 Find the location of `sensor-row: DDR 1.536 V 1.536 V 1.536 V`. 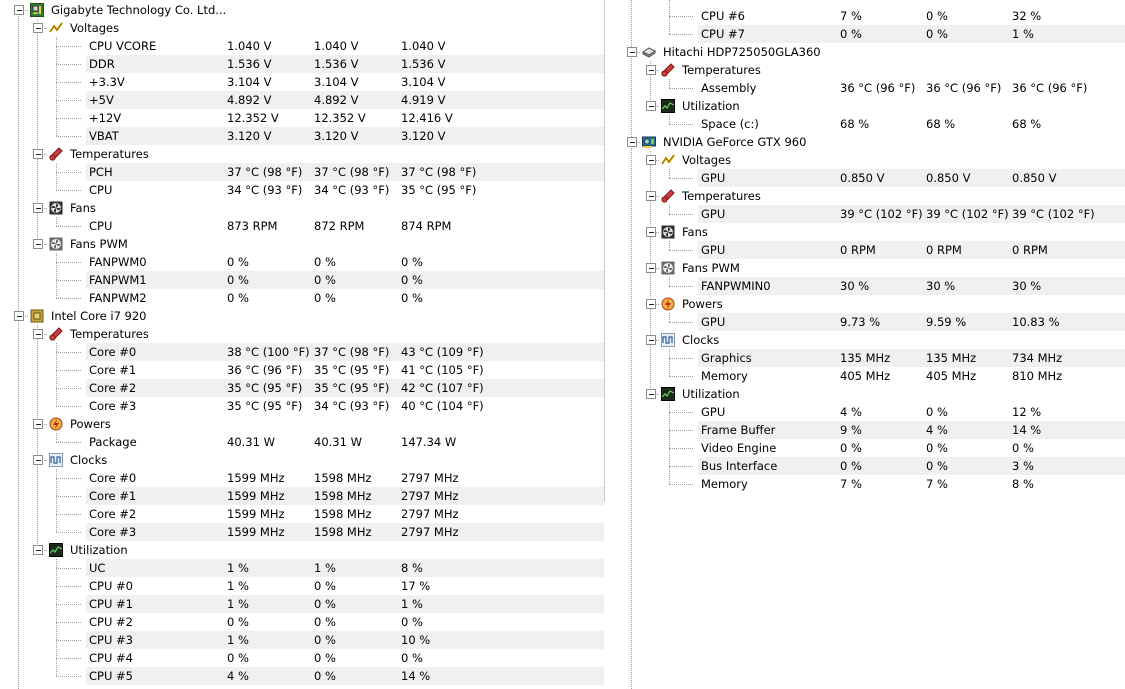

sensor-row: DDR 1.536 V 1.536 V 1.536 V is located at coordinates (302, 64).